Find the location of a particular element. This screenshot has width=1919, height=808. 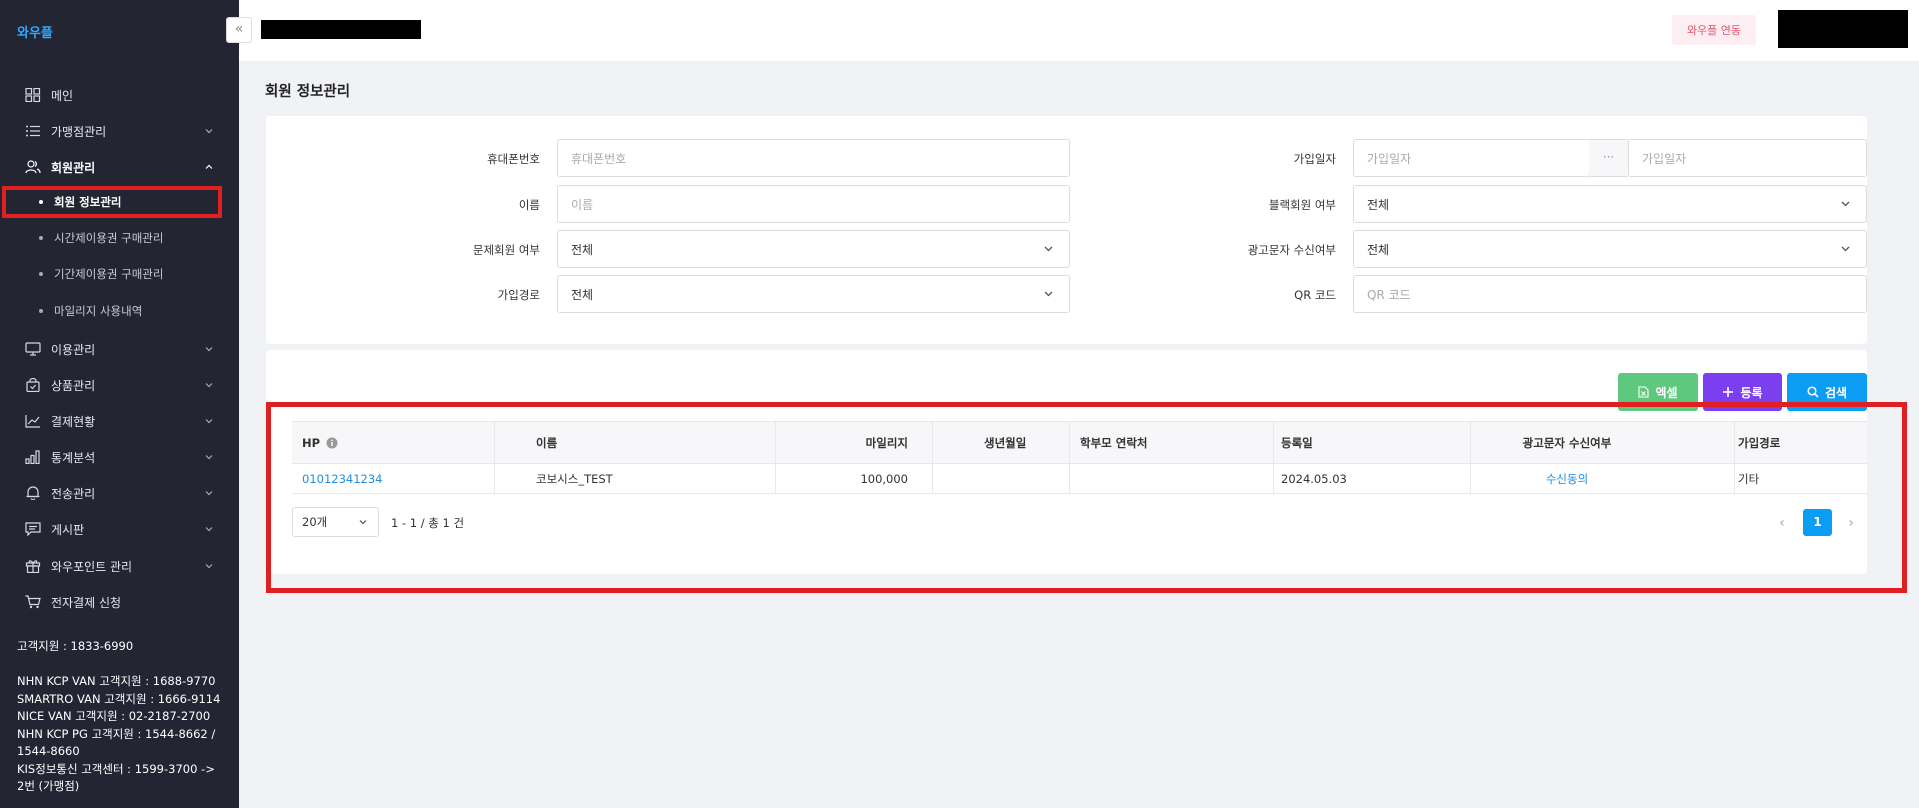

sidebar-item-label: 와우포인트 관리 is located at coordinates (92, 566).